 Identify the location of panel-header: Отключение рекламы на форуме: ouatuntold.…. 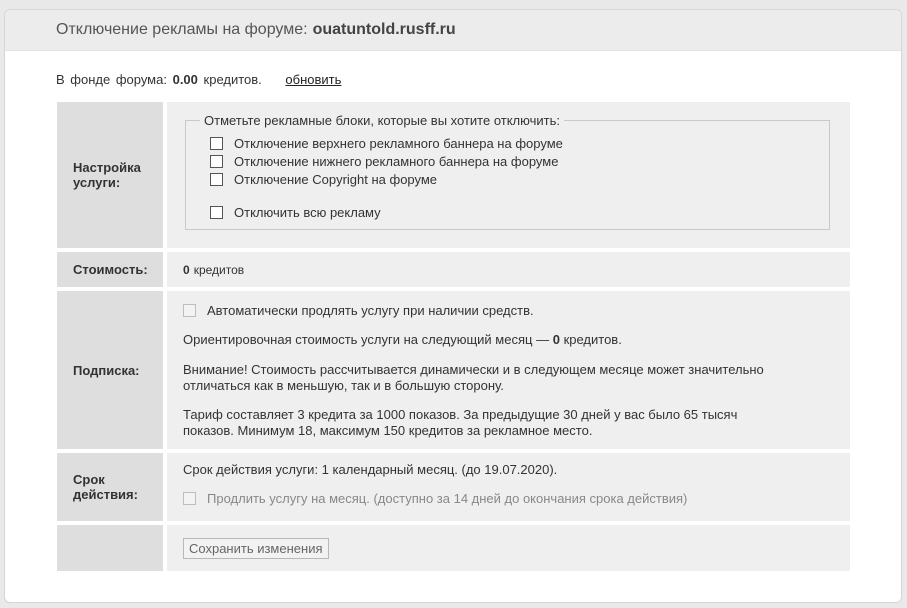
(453, 30).